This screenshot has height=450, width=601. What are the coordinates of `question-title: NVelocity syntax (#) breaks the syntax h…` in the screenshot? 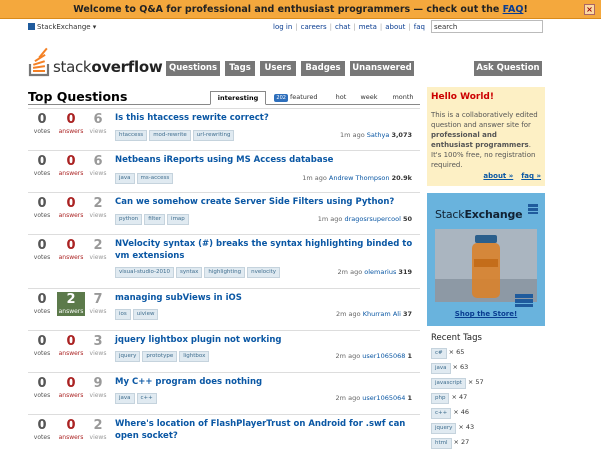 It's located at (265, 250).